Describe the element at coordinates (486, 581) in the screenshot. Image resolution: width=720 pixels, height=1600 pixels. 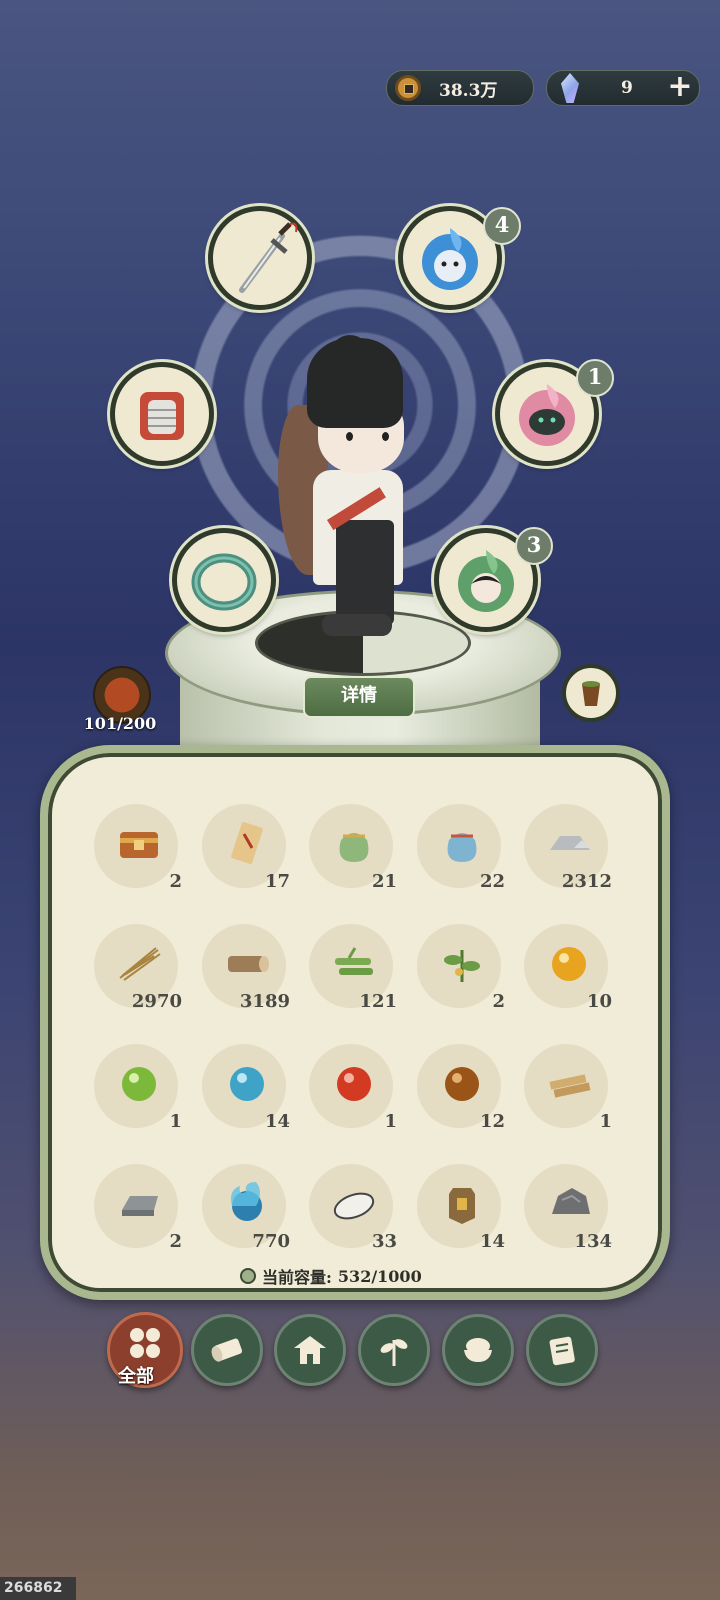
I see `companion-spirit-icon` at that location.